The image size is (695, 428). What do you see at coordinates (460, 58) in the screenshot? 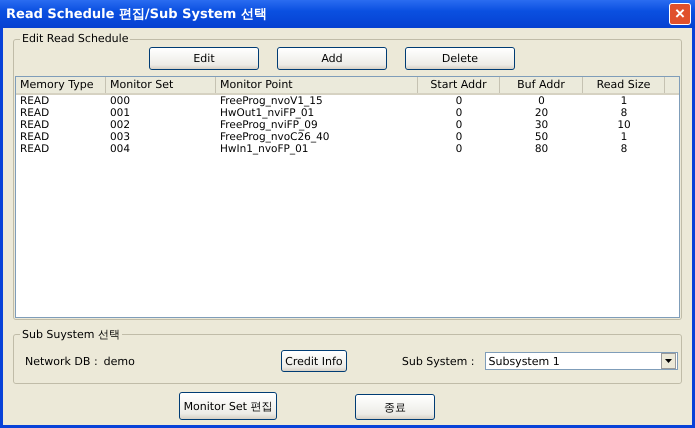
I see `toolbar-button: Delete` at bounding box center [460, 58].